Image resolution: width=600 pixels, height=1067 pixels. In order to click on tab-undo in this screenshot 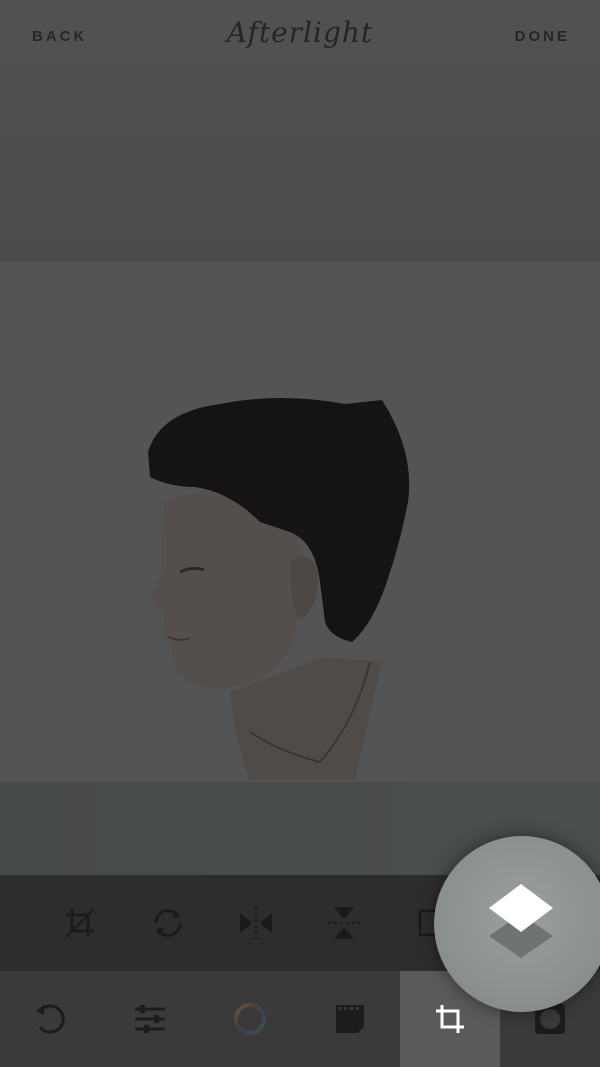, I will do `click(50, 1019)`.